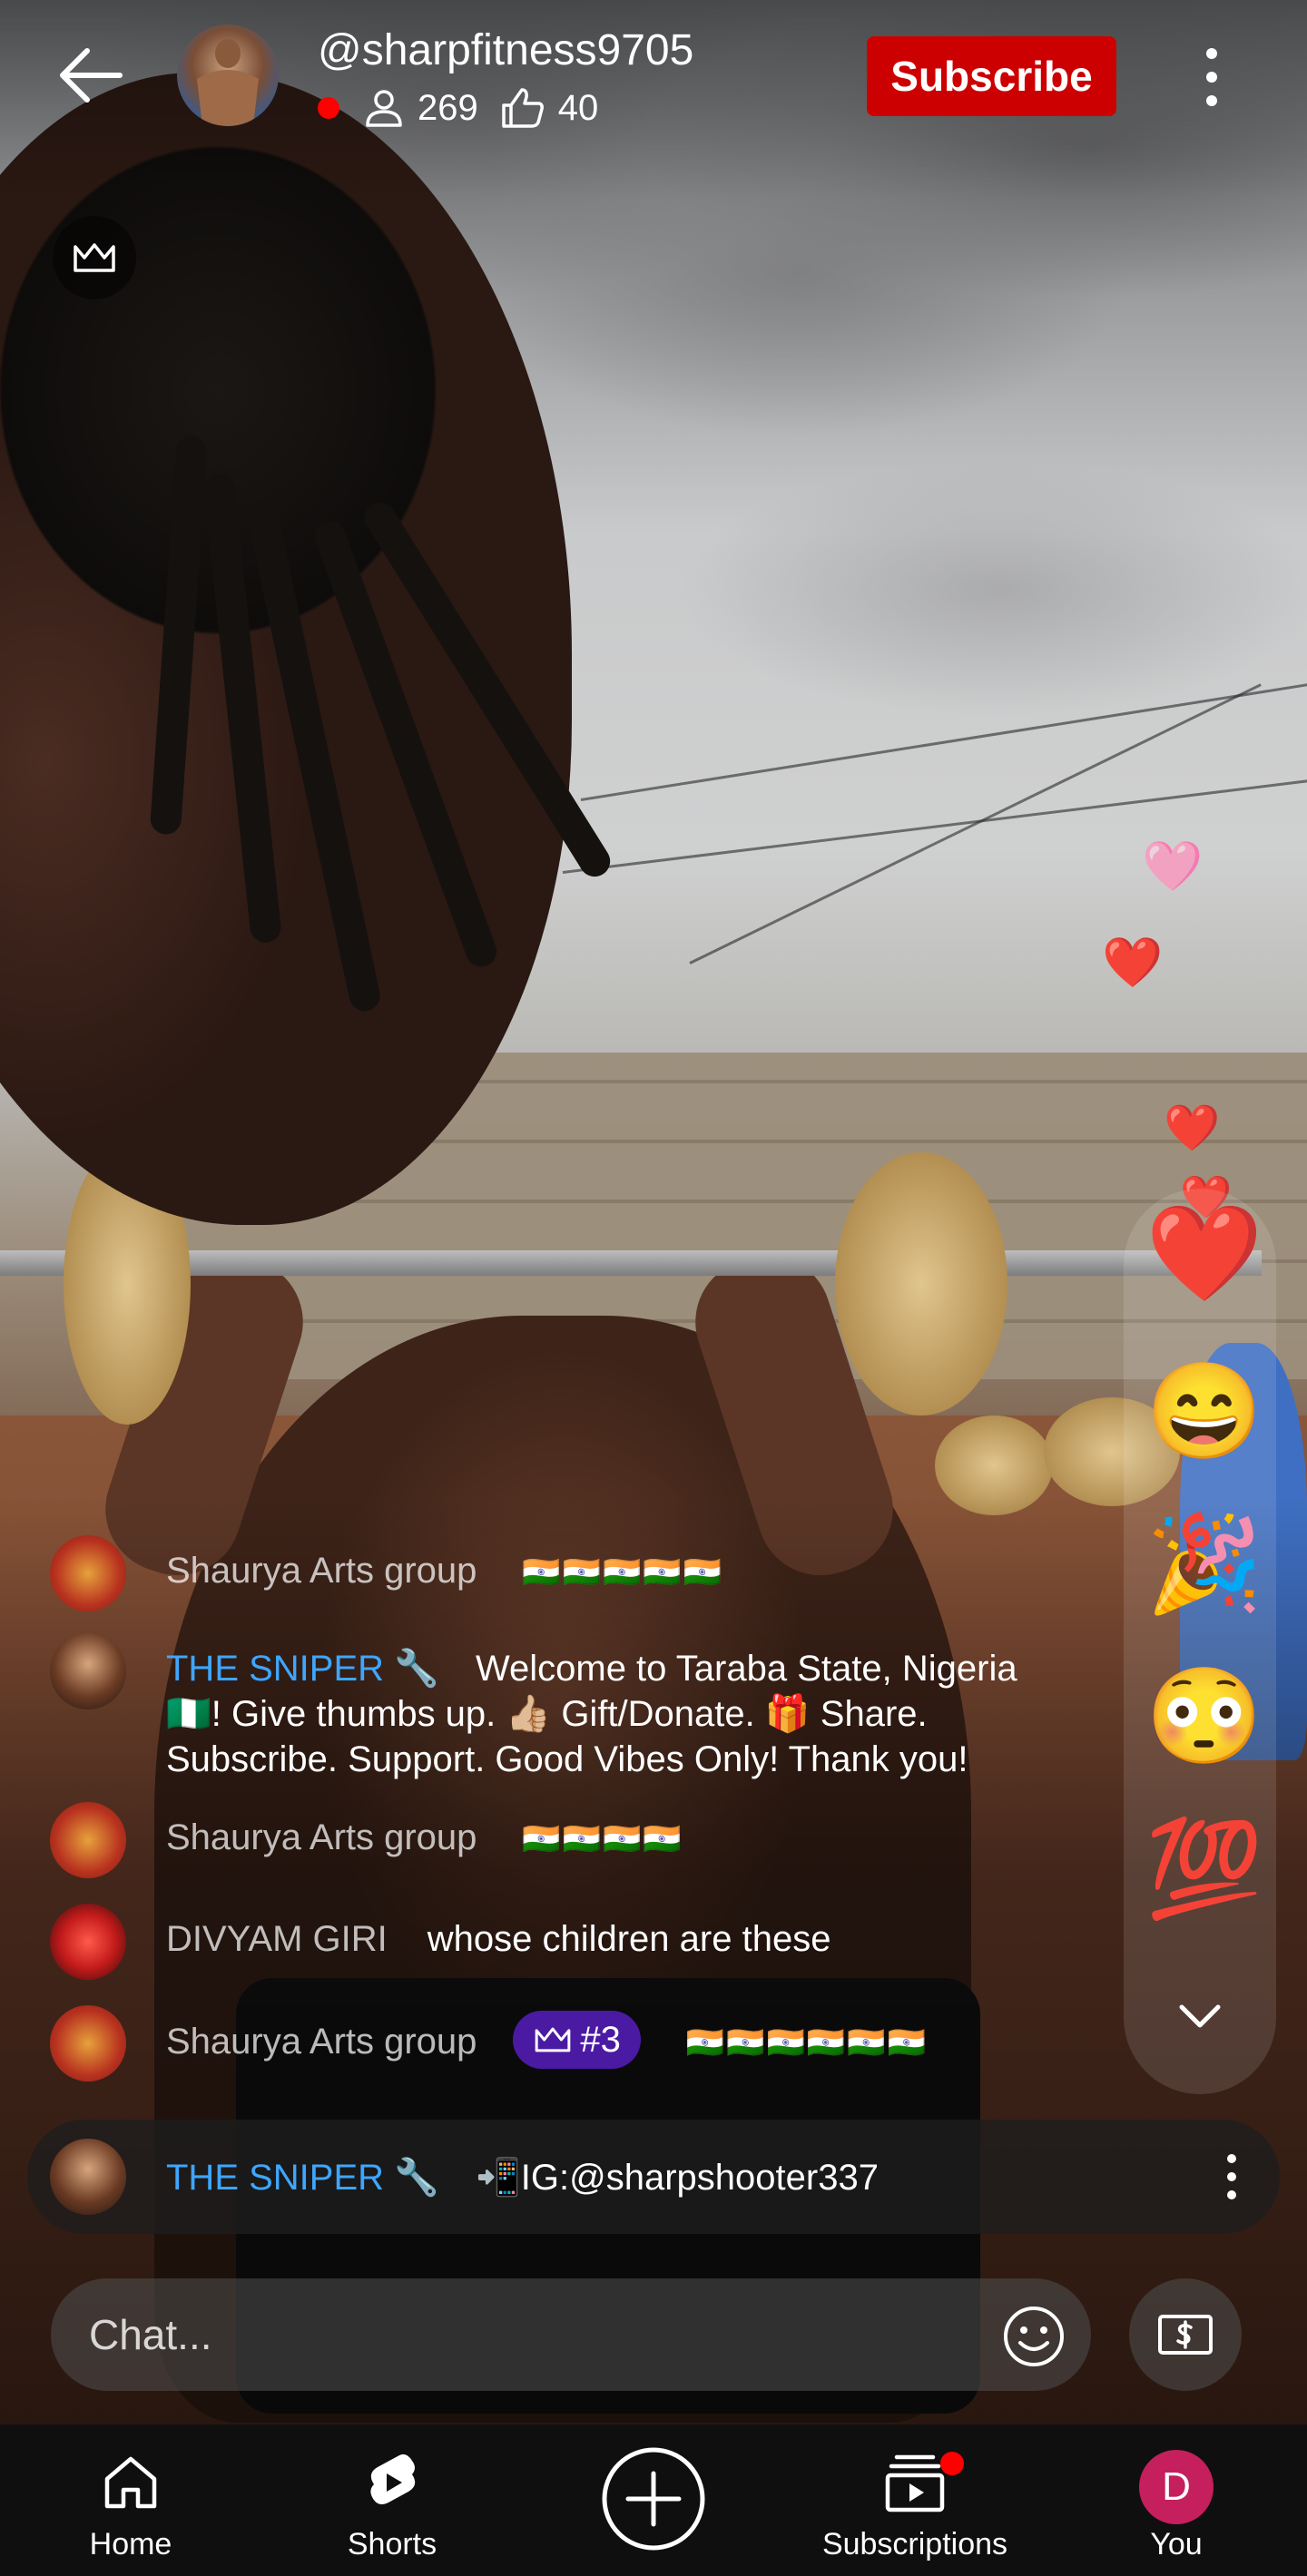  Describe the element at coordinates (90, 75) in the screenshot. I see `back-arrow-icon` at that location.